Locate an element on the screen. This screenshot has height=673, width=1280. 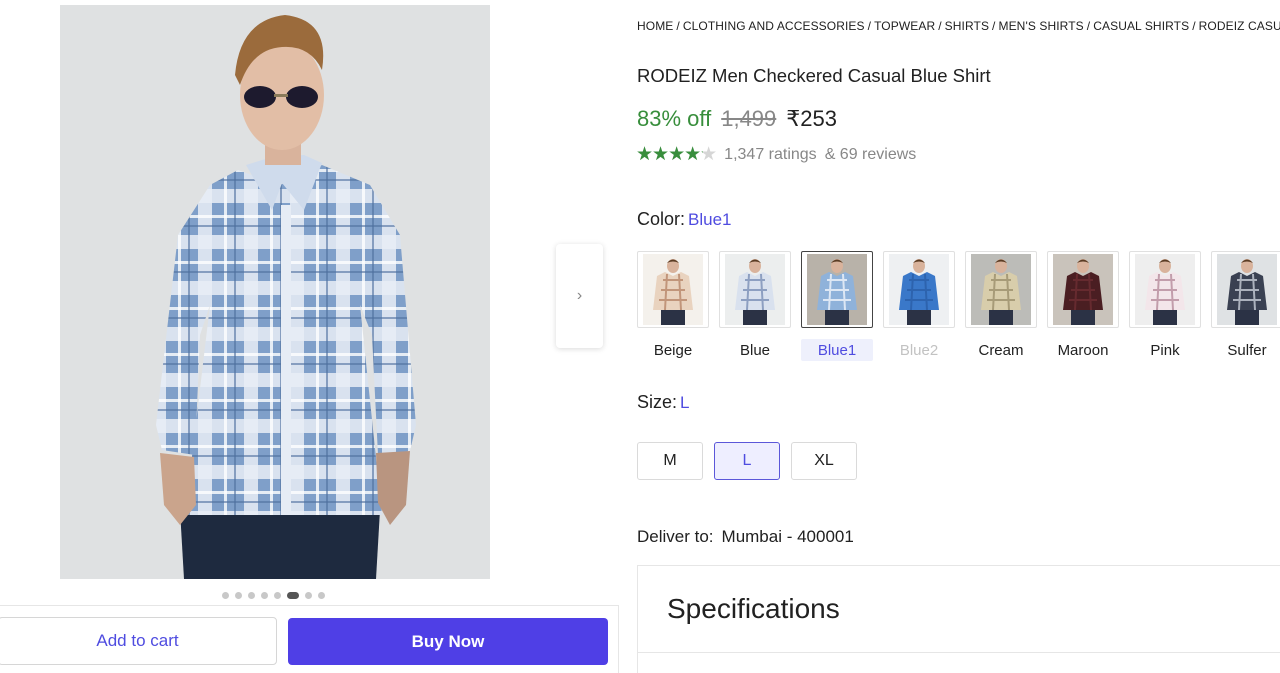
product-title: RODEIZ Men Checkered Casual Blue Shirt is located at coordinates (814, 75).